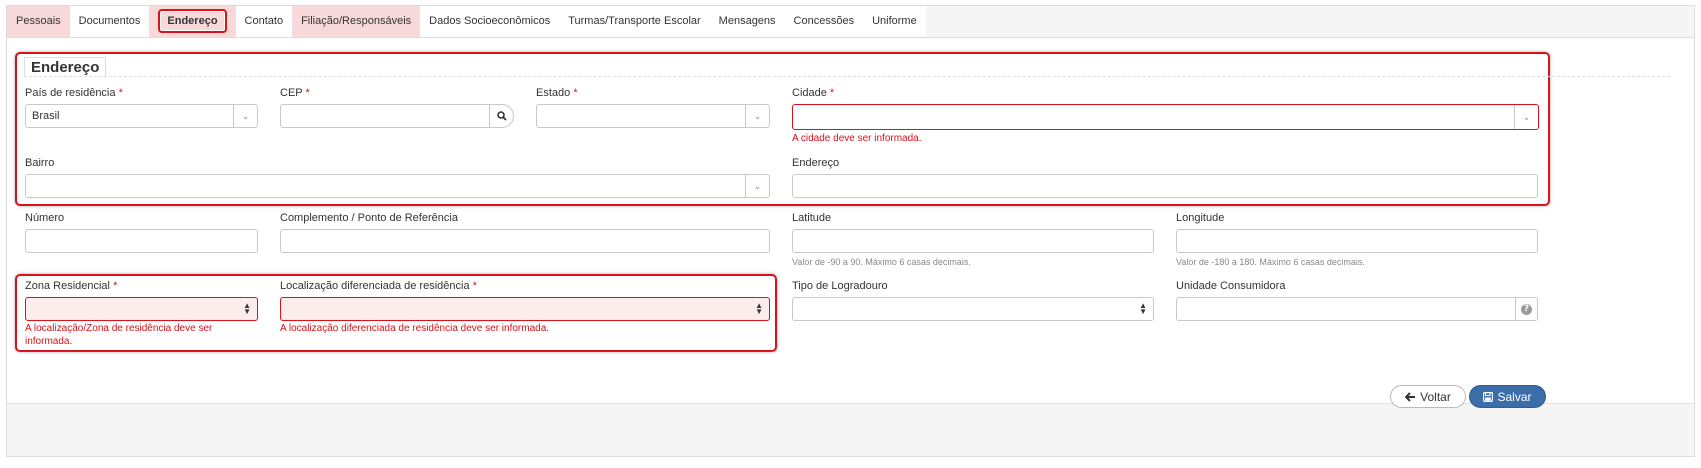 The image size is (1701, 468). What do you see at coordinates (847, 76) in the screenshot?
I see `section-divider` at bounding box center [847, 76].